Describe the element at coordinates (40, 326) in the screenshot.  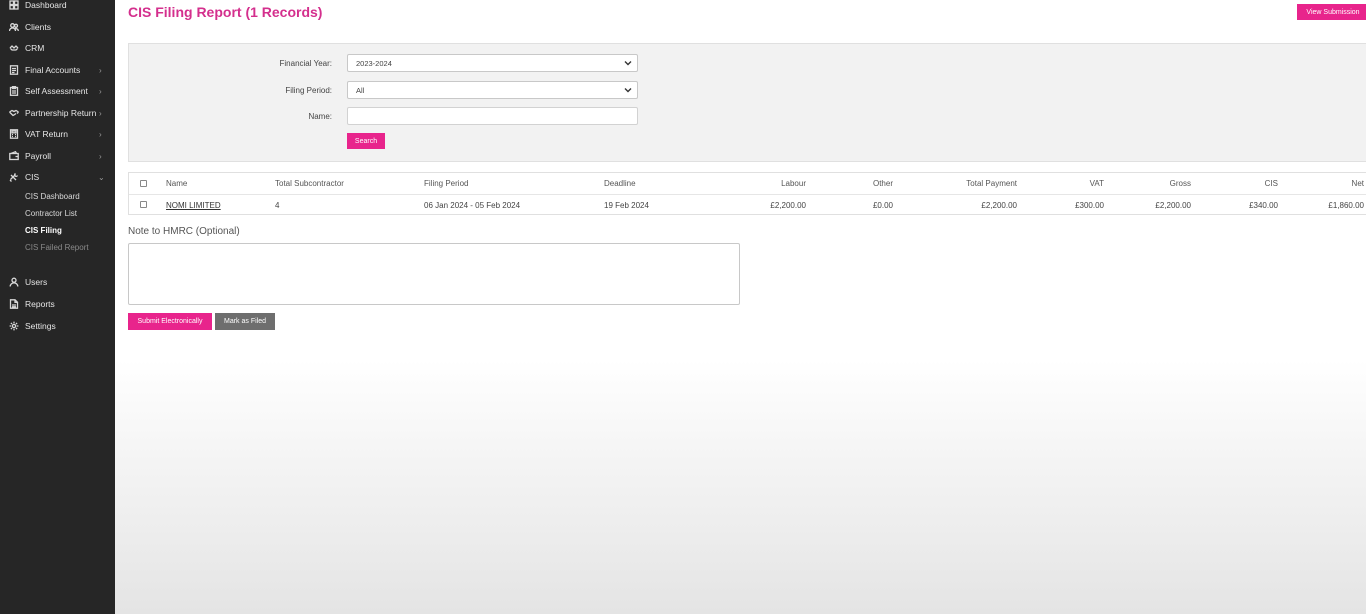
I see `sidebar-item-label: Settings` at that location.